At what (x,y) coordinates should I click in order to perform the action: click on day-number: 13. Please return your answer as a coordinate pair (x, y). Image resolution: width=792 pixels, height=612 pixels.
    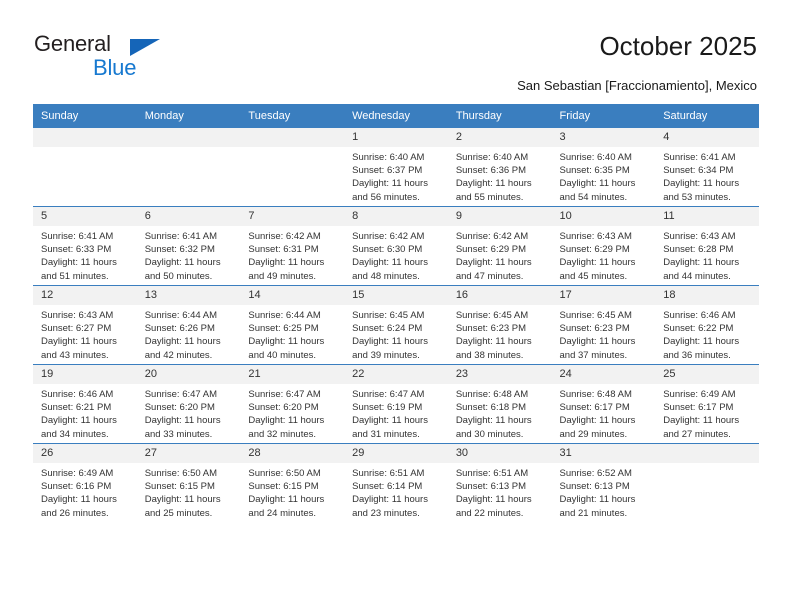
    Looking at the image, I should click on (188, 295).